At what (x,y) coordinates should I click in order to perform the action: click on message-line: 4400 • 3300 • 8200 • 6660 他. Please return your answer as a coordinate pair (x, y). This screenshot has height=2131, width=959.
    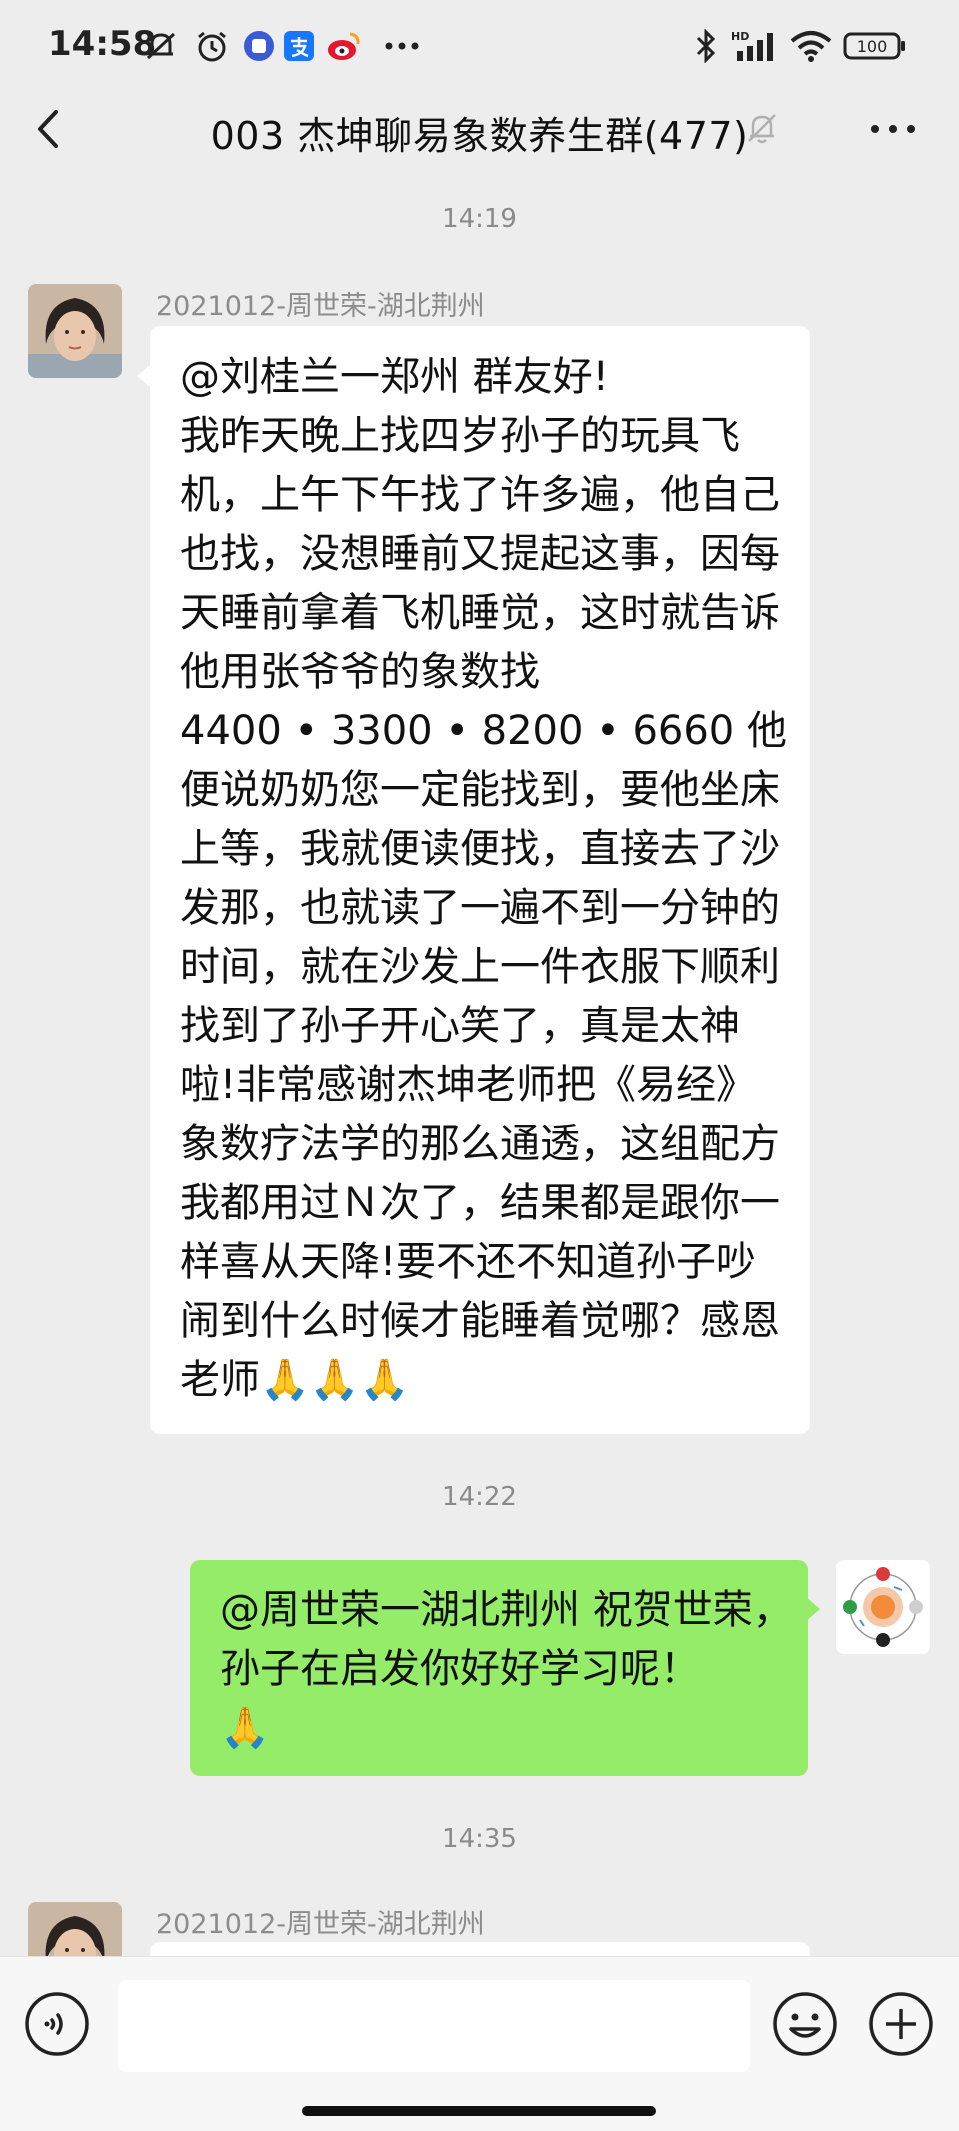
    Looking at the image, I should click on (483, 731).